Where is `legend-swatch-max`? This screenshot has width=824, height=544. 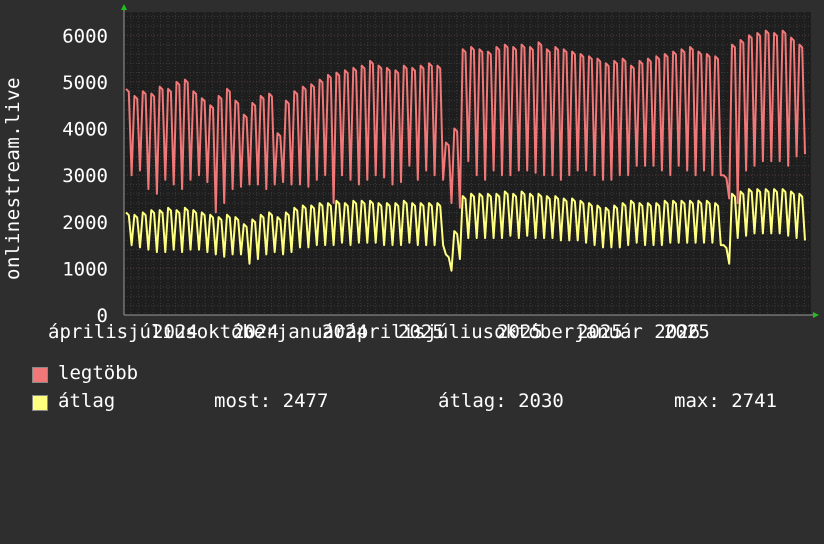
legend-swatch-max is located at coordinates (40, 375).